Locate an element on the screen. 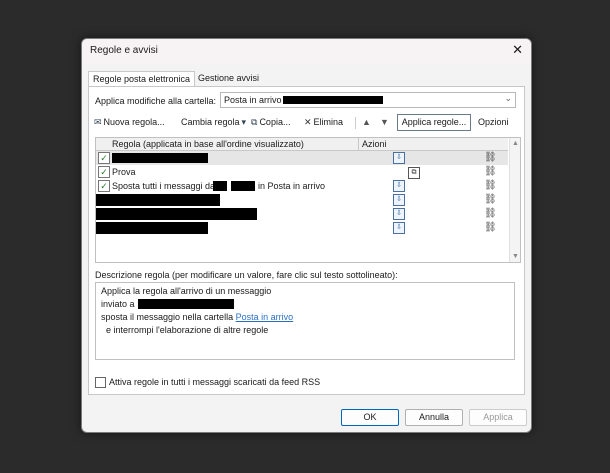 This screenshot has width=610, height=473. rules-list-scrollbar: ▲ ▼ is located at coordinates (514, 200).